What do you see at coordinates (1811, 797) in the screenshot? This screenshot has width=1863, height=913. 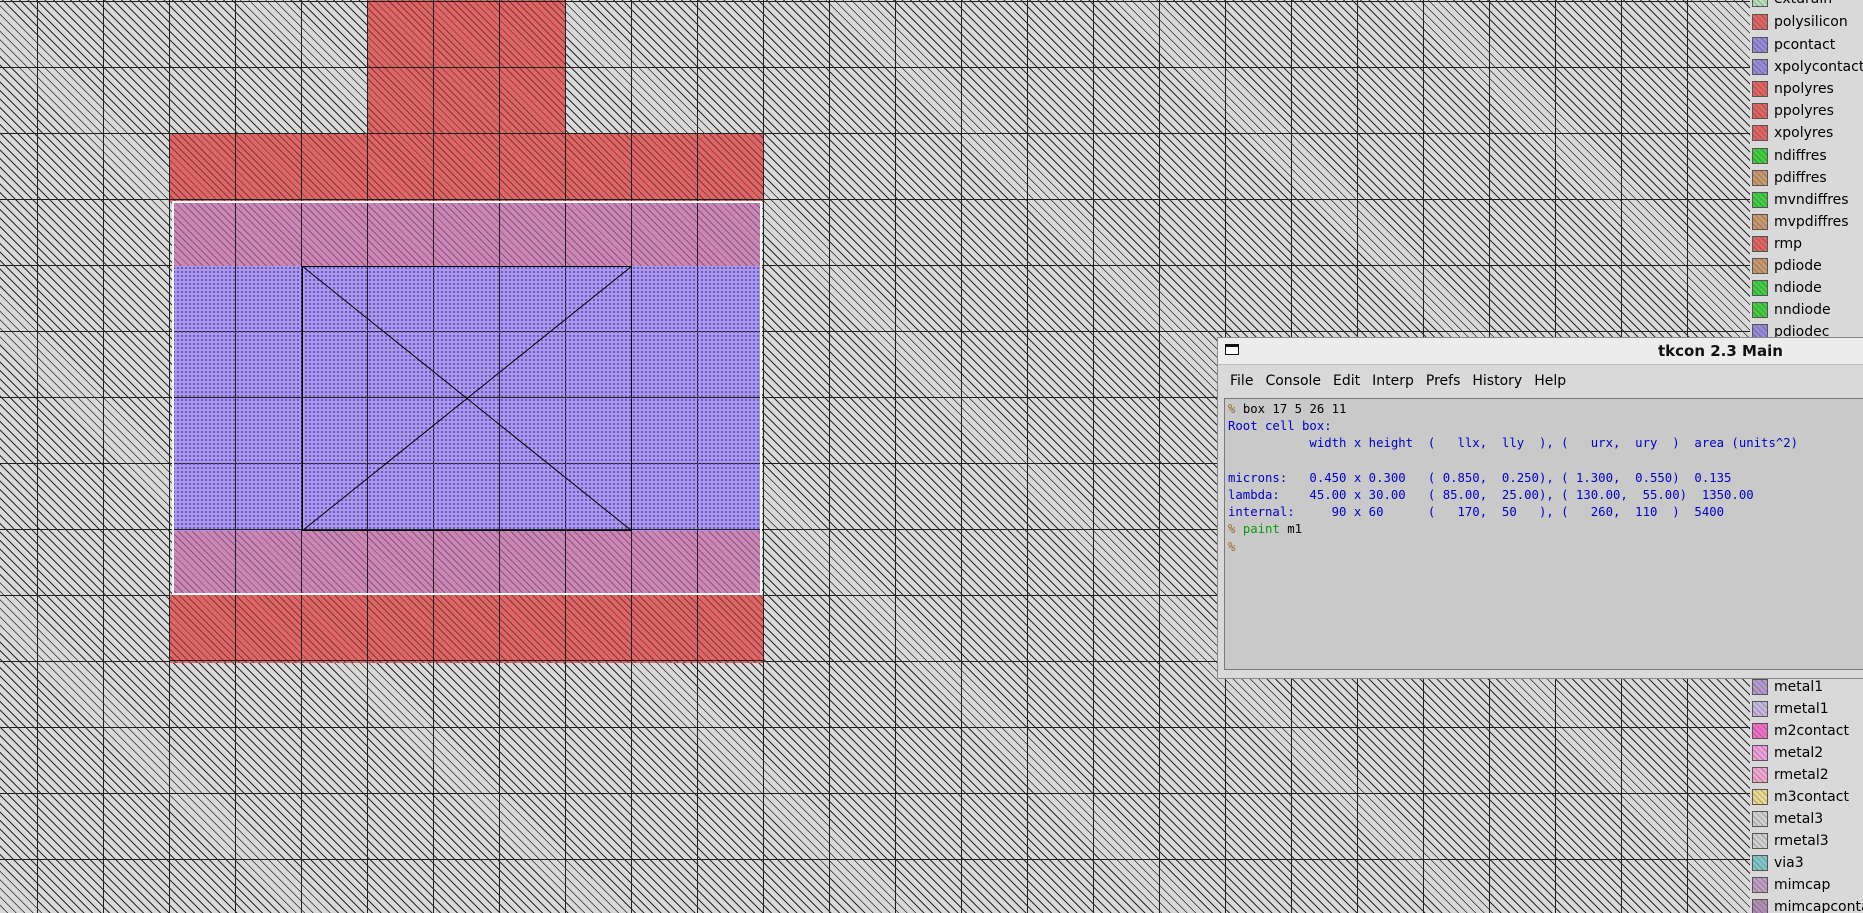 I see `layer-label: m3contact` at bounding box center [1811, 797].